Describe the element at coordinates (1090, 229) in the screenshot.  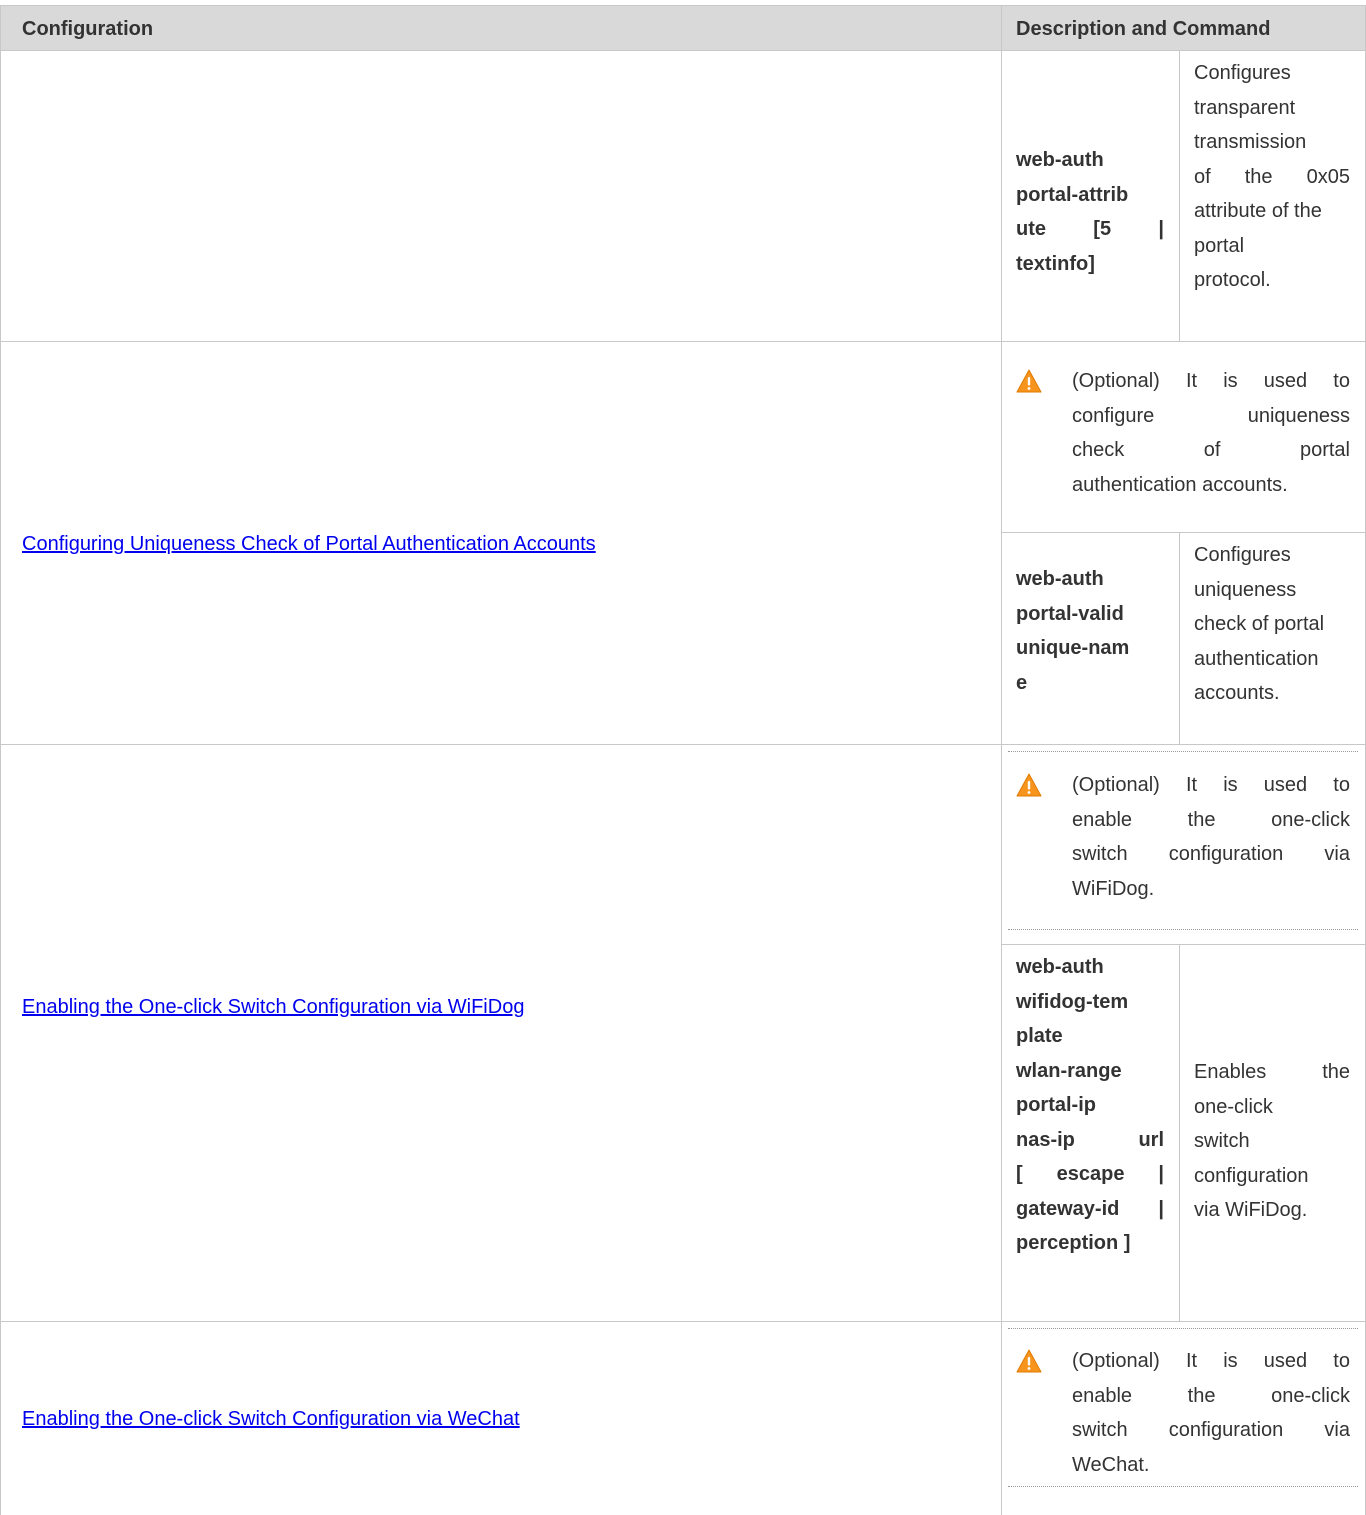
I see `command-line: ute [5 |` at that location.